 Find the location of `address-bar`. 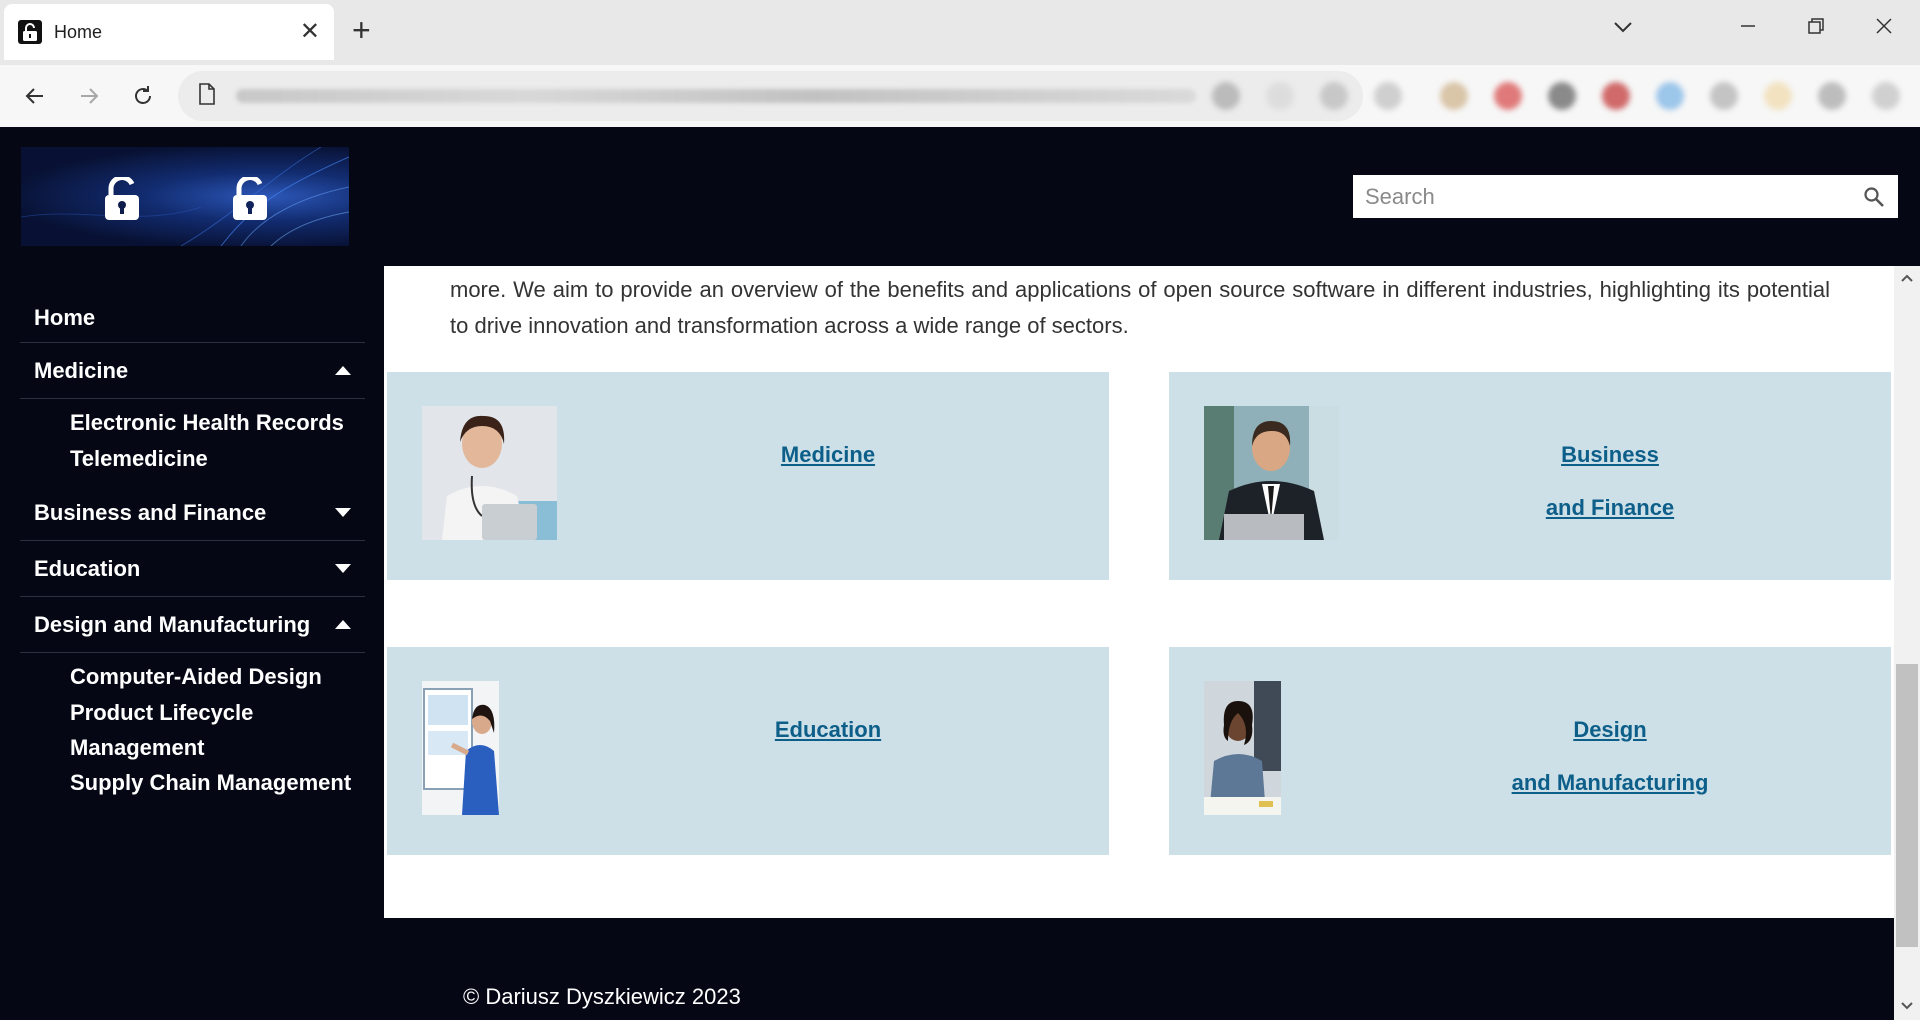

address-bar is located at coordinates (770, 96).